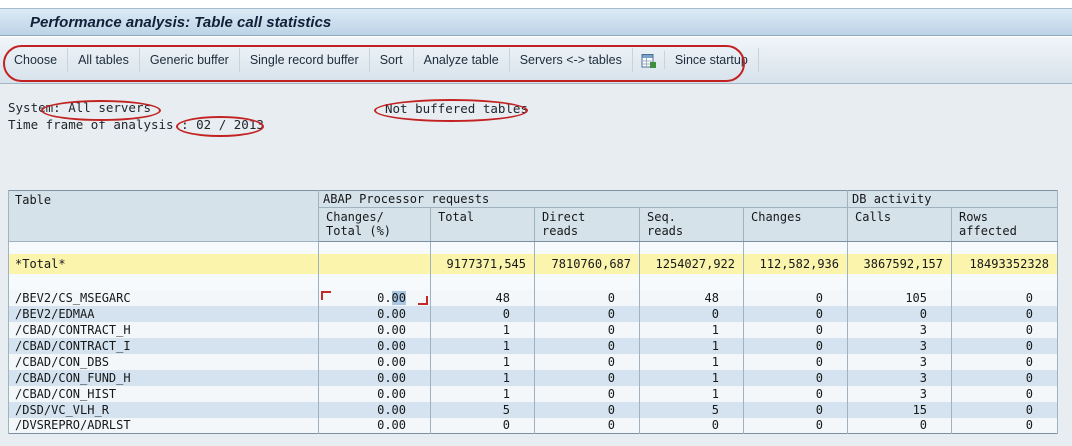 This screenshot has width=1072, height=446. What do you see at coordinates (163, 361) in the screenshot?
I see `table-name-cell: /CBAD/CON_DBS` at bounding box center [163, 361].